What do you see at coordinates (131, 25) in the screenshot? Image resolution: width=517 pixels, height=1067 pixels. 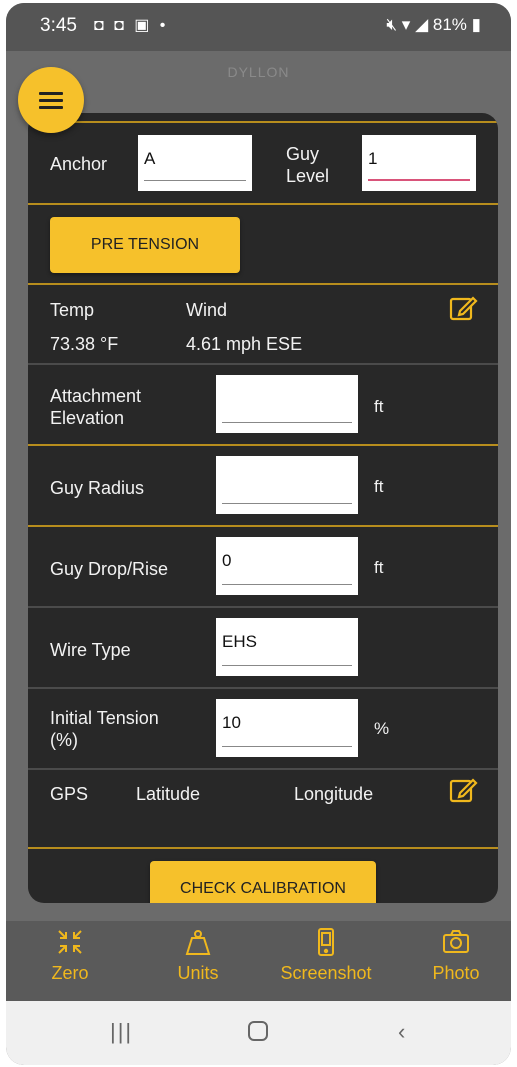 I see `notification-icons: ◘ ◘ ▣ •` at bounding box center [131, 25].